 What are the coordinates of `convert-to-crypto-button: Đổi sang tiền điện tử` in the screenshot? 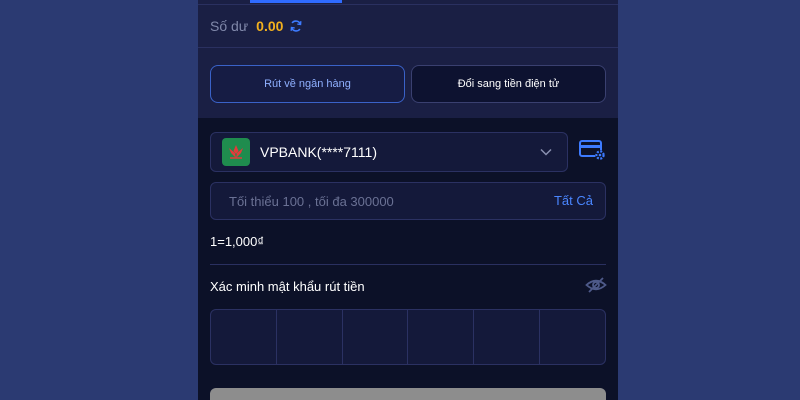 It's located at (508, 84).